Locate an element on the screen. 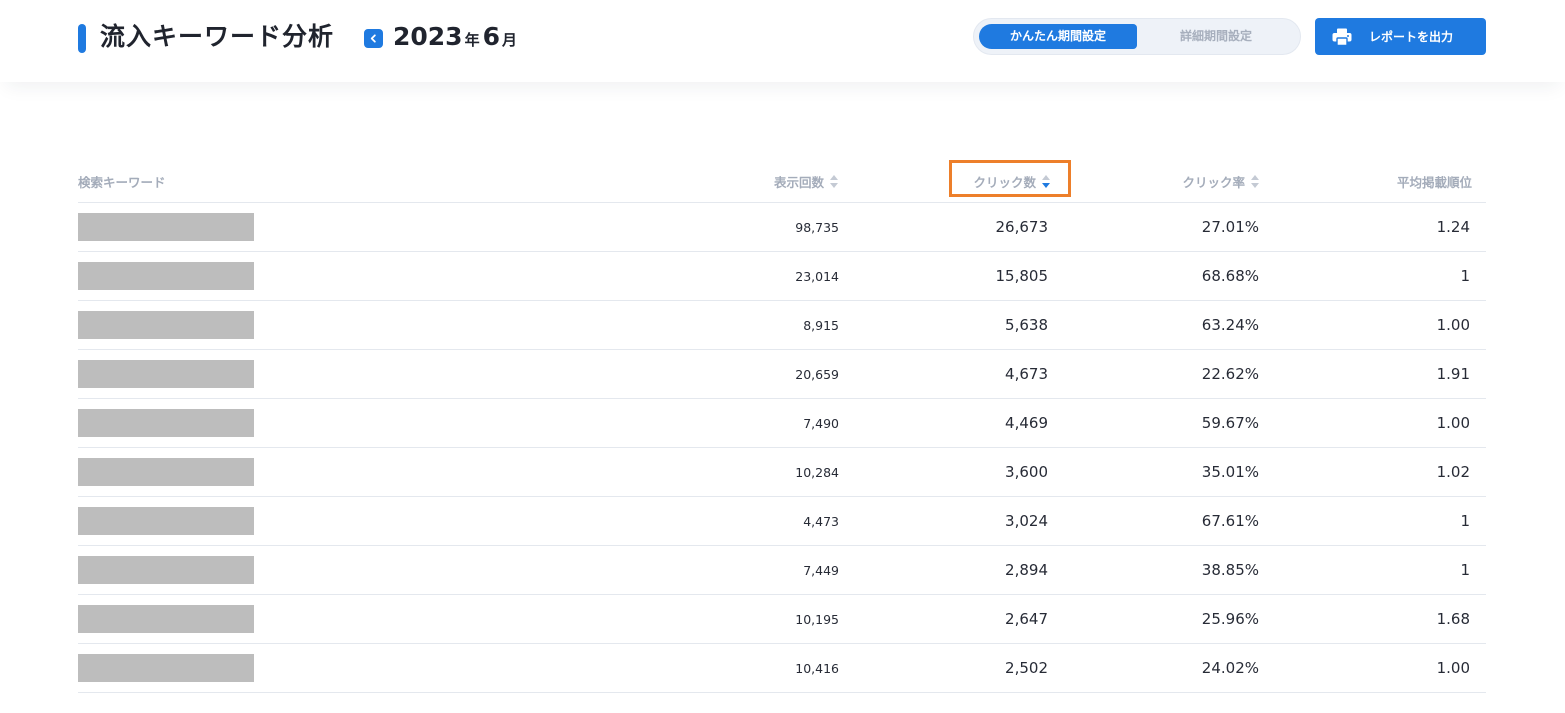 This screenshot has width=1565, height=713. page-title: 流入キーワード分析 is located at coordinates (217, 36).